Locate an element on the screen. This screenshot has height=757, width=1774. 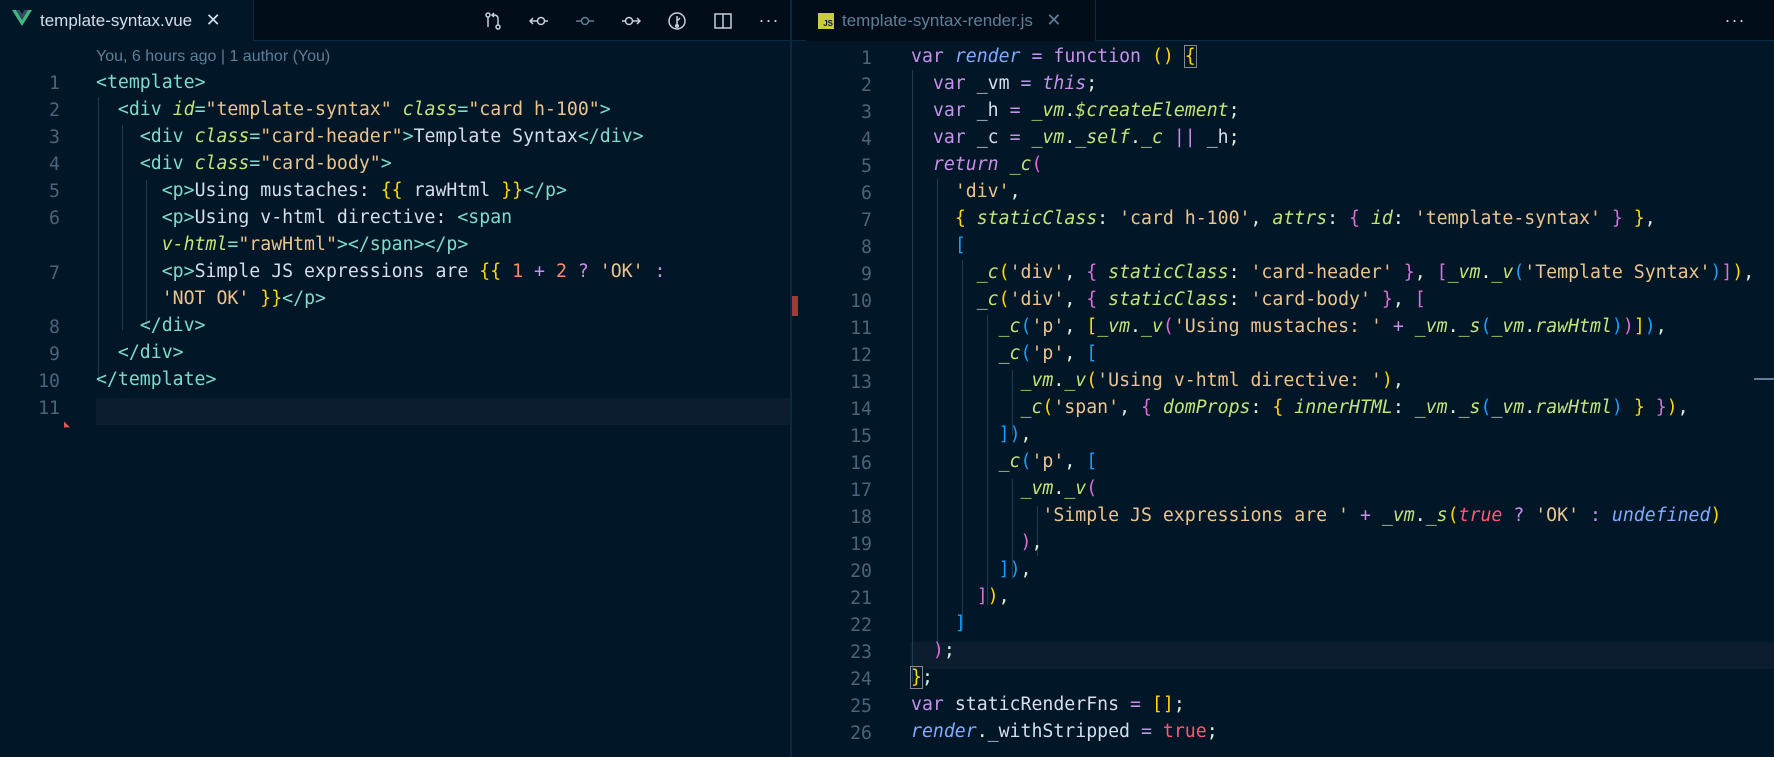
code-line: <p>Using mustaches: {{ rawHtml }}</p> is located at coordinates (364, 190).